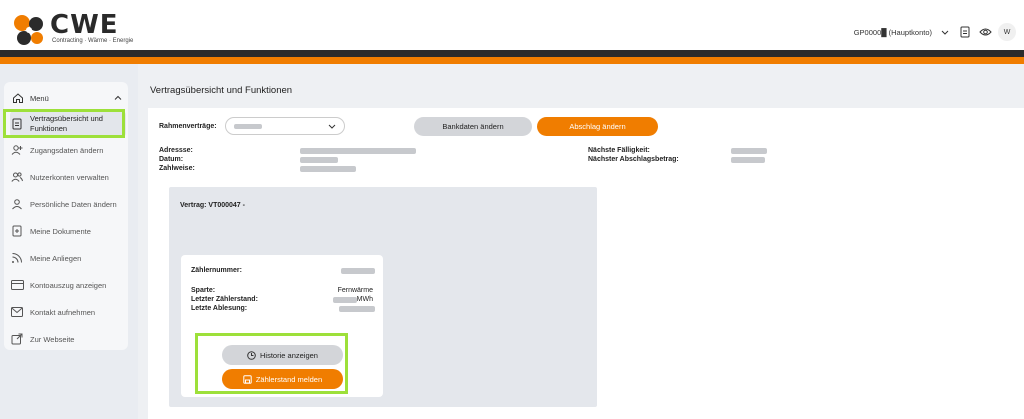 The height and width of the screenshot is (419, 1024). I want to click on document-icon, so click(965, 32).